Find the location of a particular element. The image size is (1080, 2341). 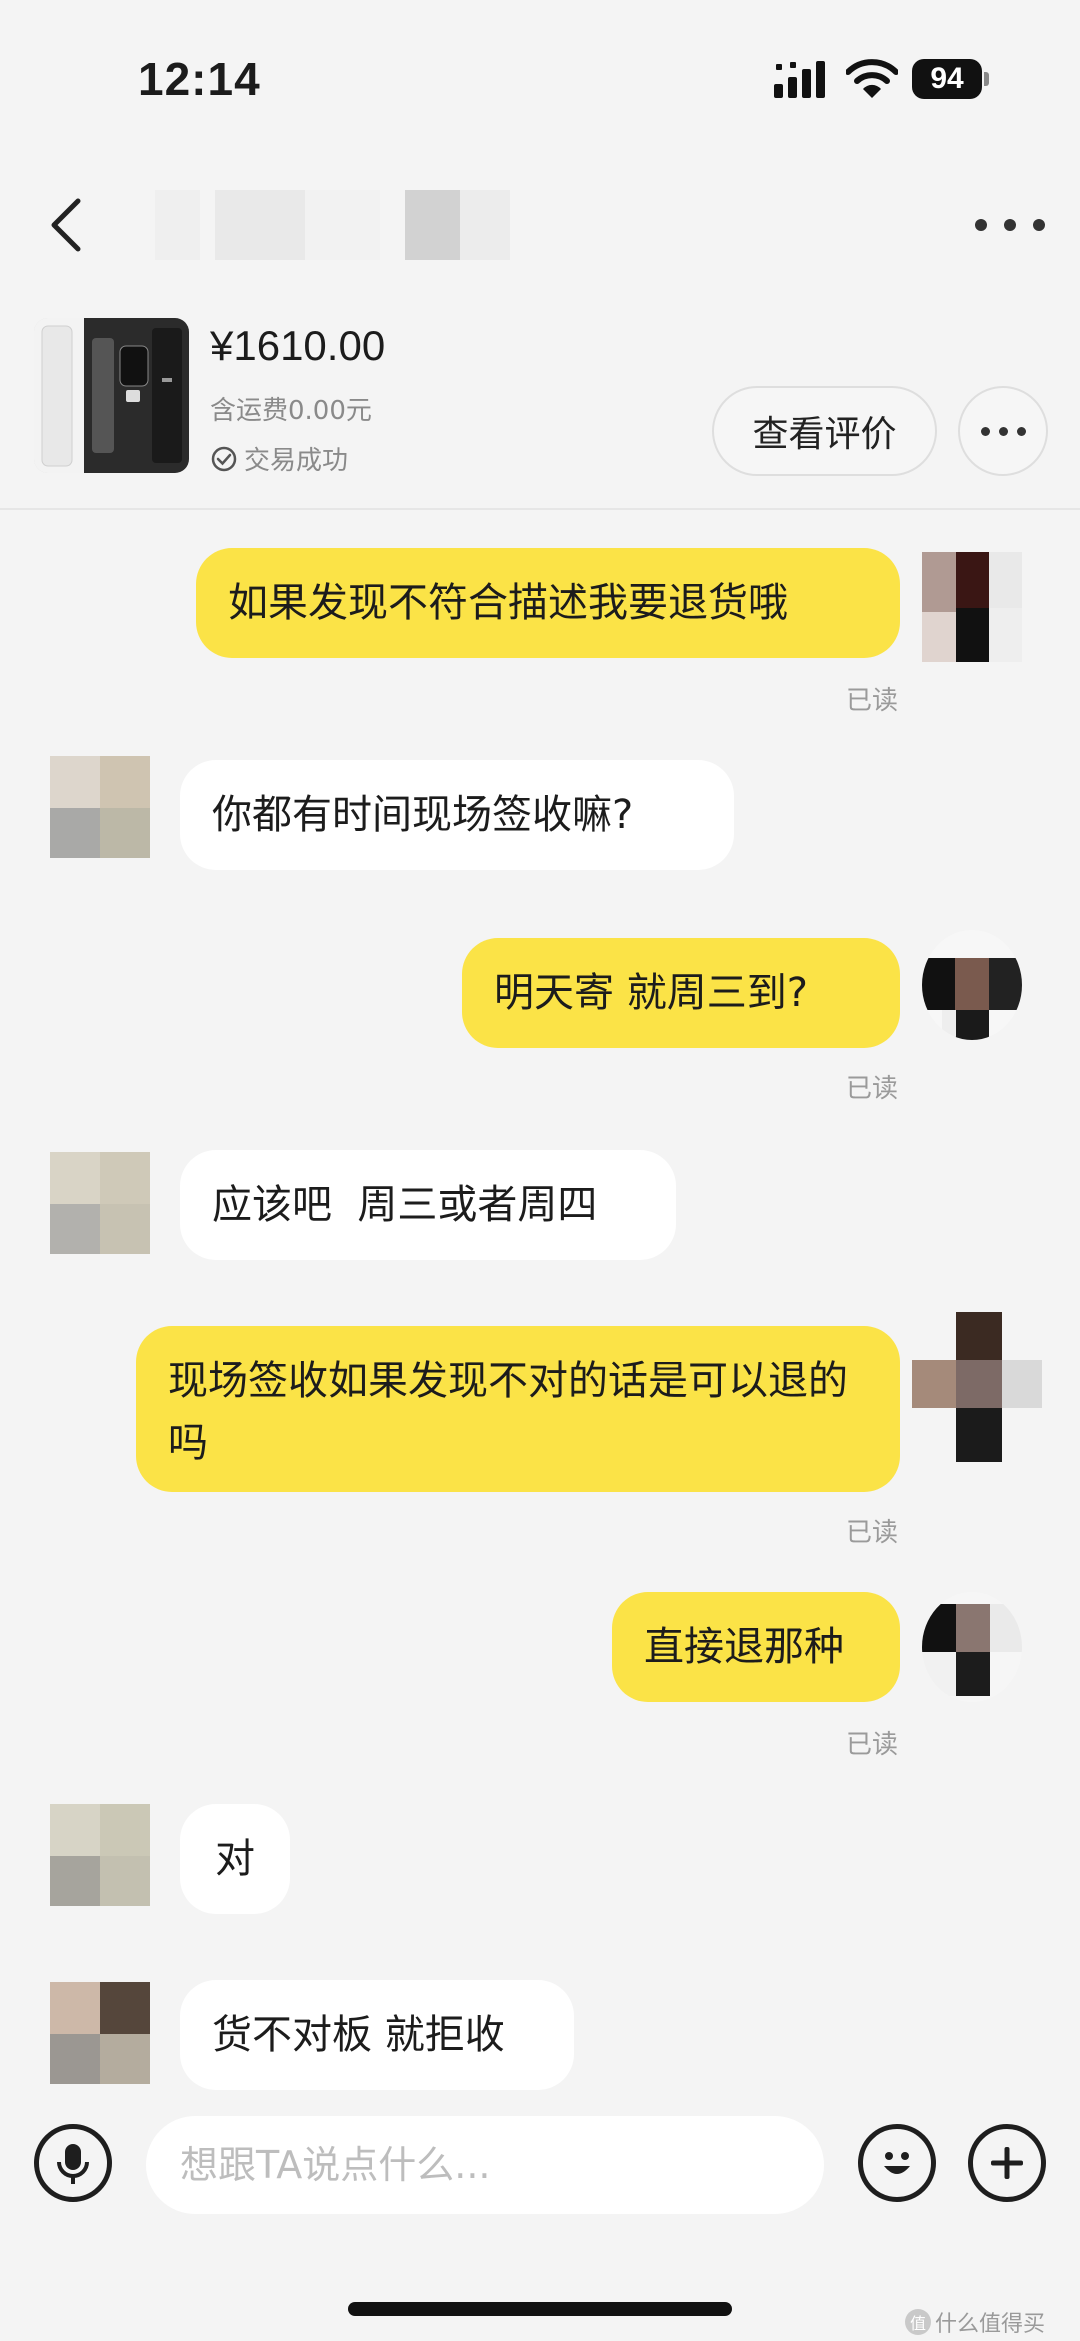

trade-status: 交易成功 is located at coordinates (279, 458).